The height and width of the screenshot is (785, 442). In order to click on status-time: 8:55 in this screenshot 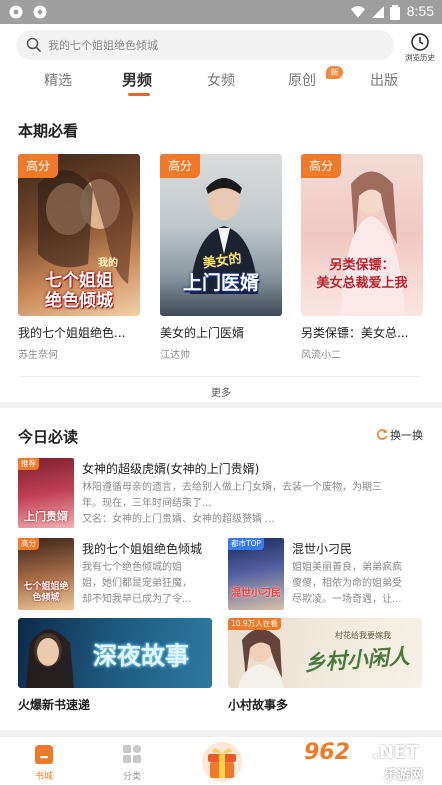, I will do `click(420, 11)`.